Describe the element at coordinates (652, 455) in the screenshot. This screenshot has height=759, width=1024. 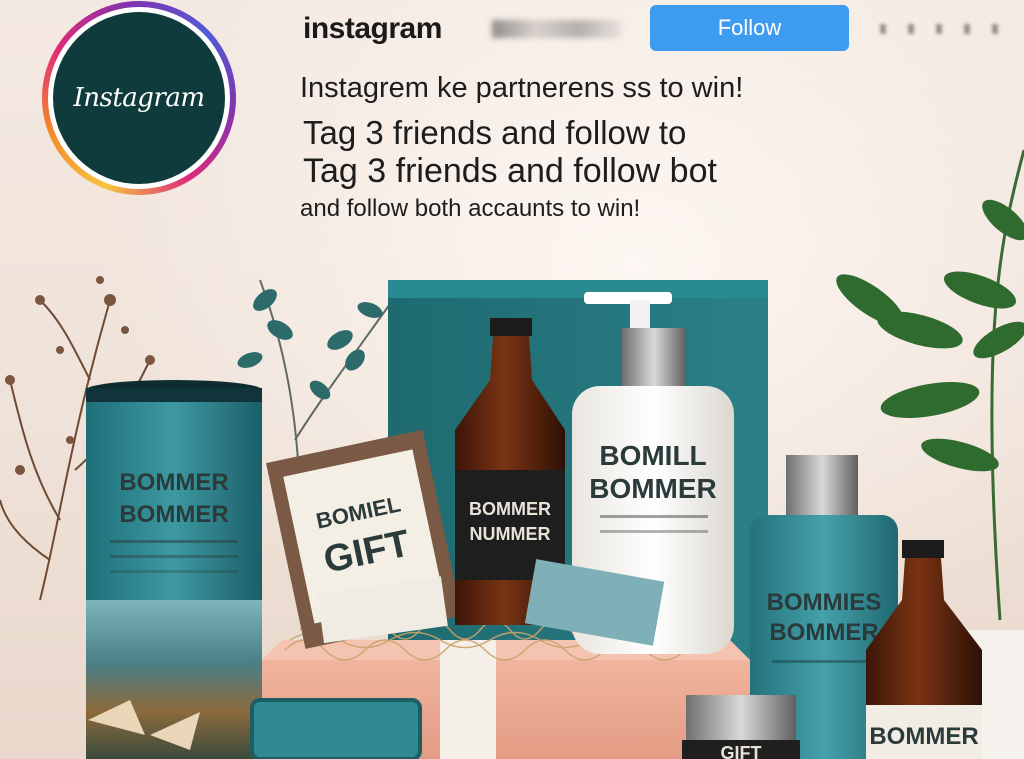
I see `pump-label-1: BOMILL` at that location.